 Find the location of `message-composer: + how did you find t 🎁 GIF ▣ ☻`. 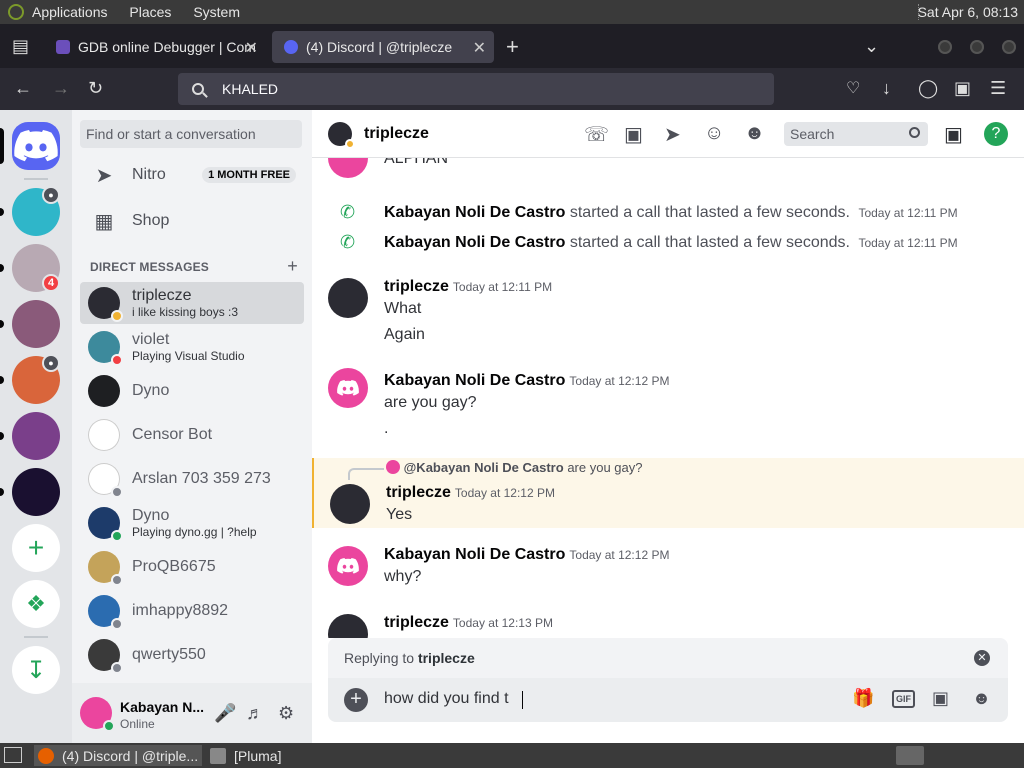

message-composer: + how did you find t 🎁 GIF ▣ ☻ is located at coordinates (668, 700).